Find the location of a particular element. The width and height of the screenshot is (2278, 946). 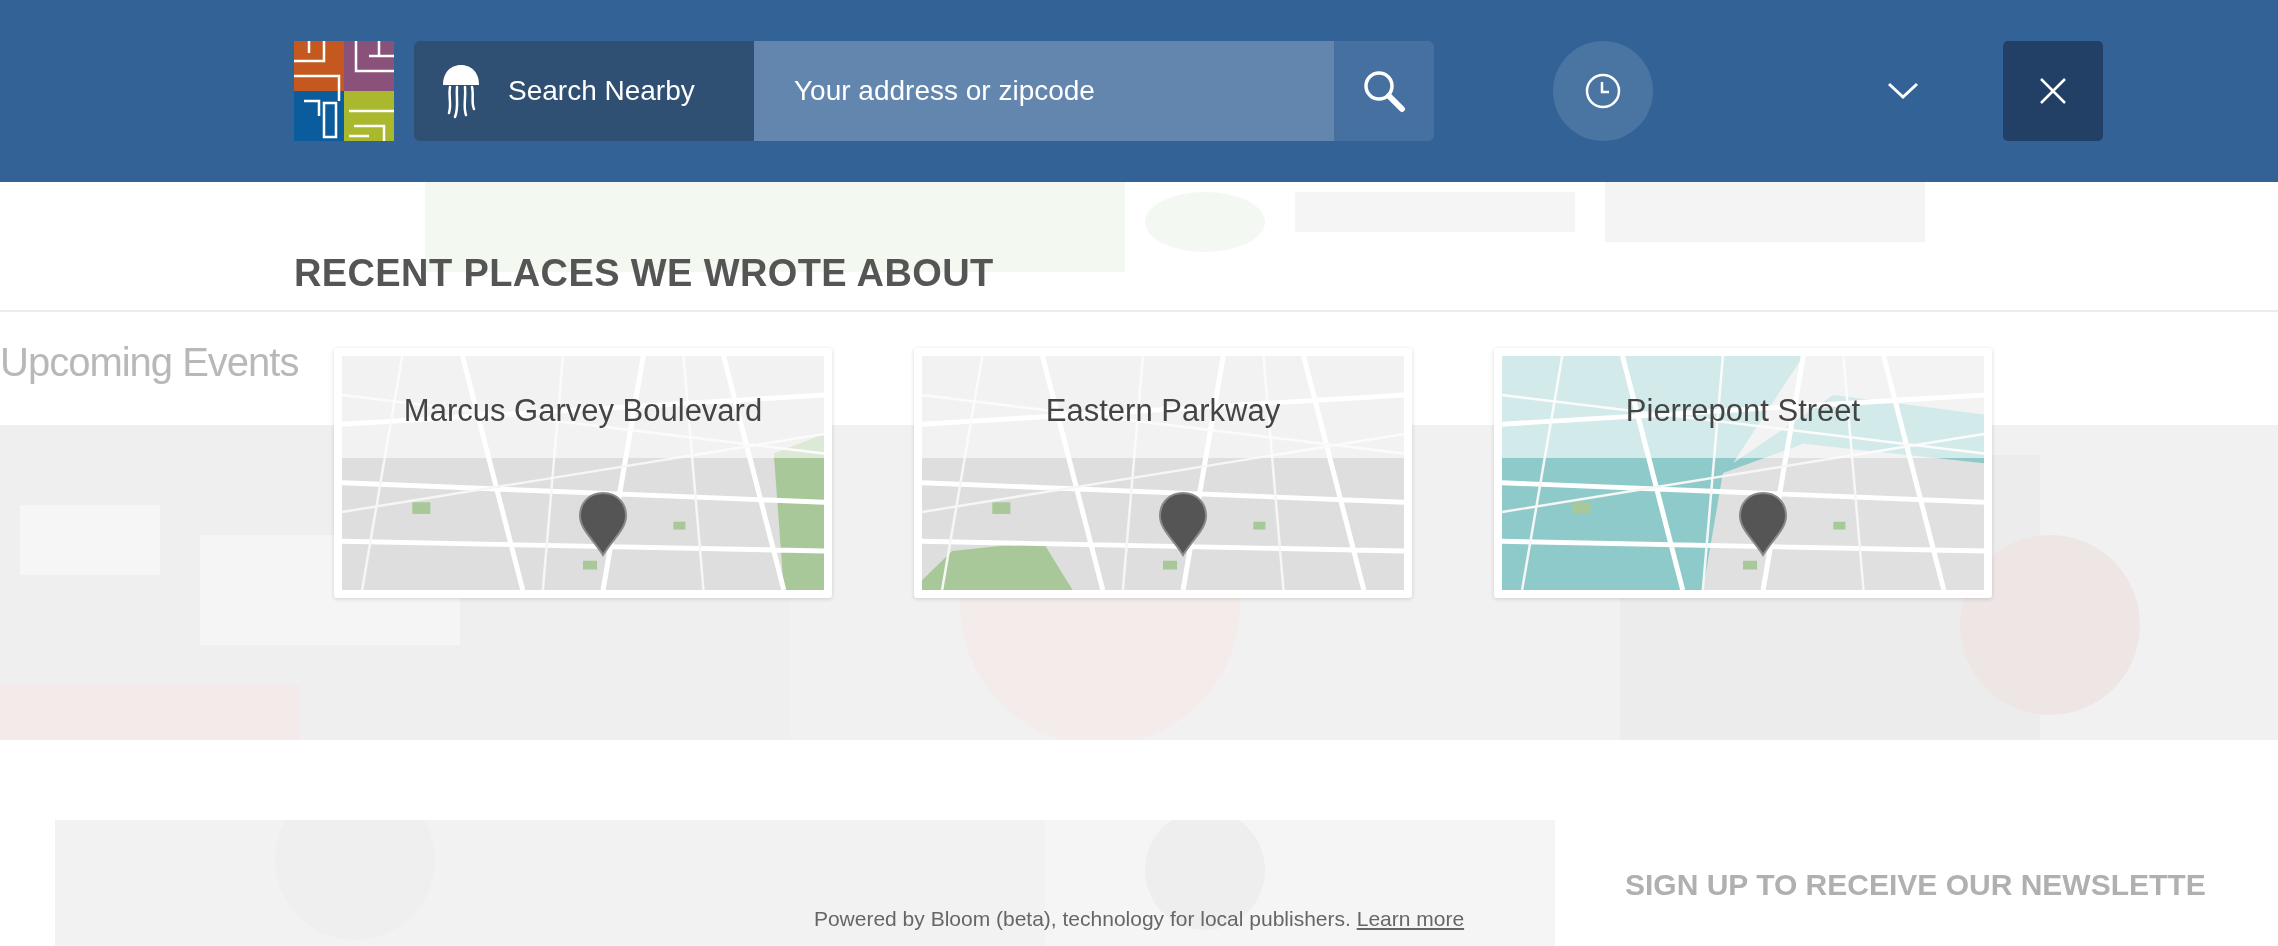

jellyfish-icon is located at coordinates (461, 91).